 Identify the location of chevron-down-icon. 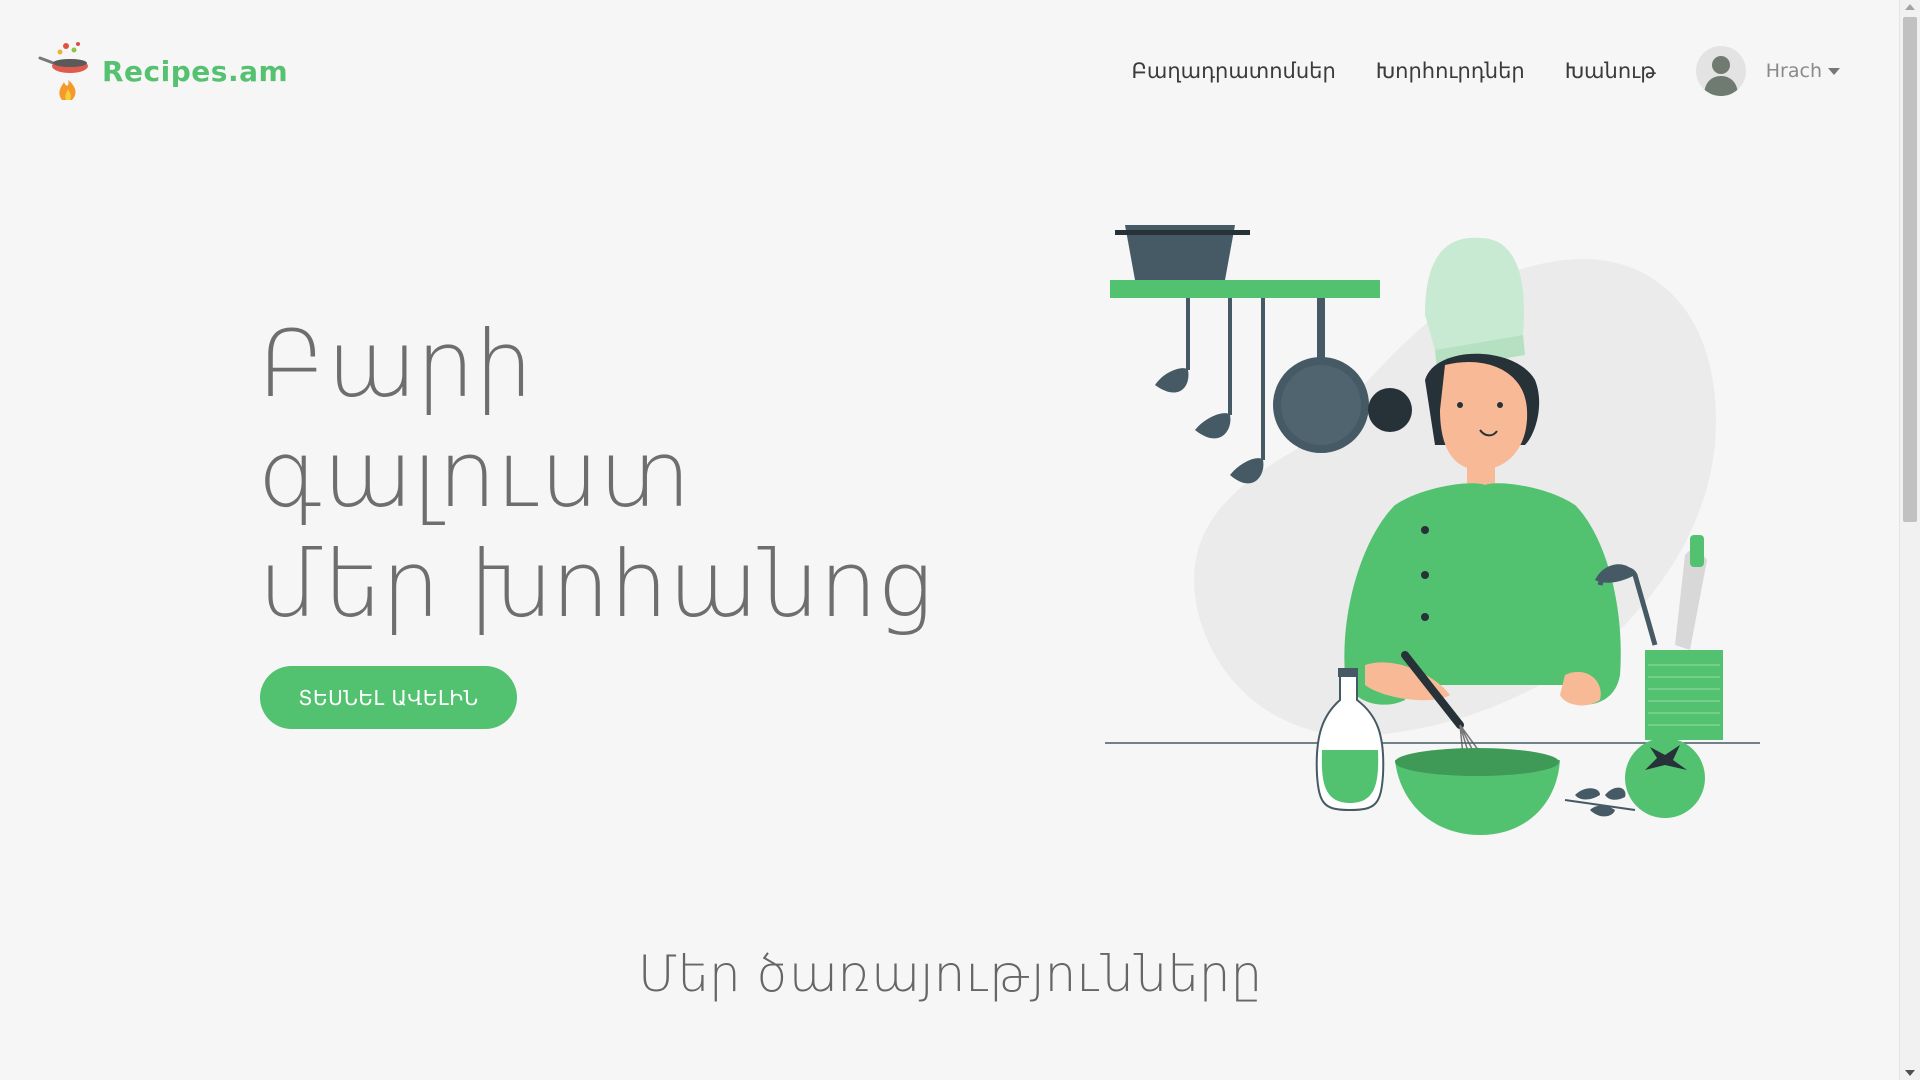
(1834, 71).